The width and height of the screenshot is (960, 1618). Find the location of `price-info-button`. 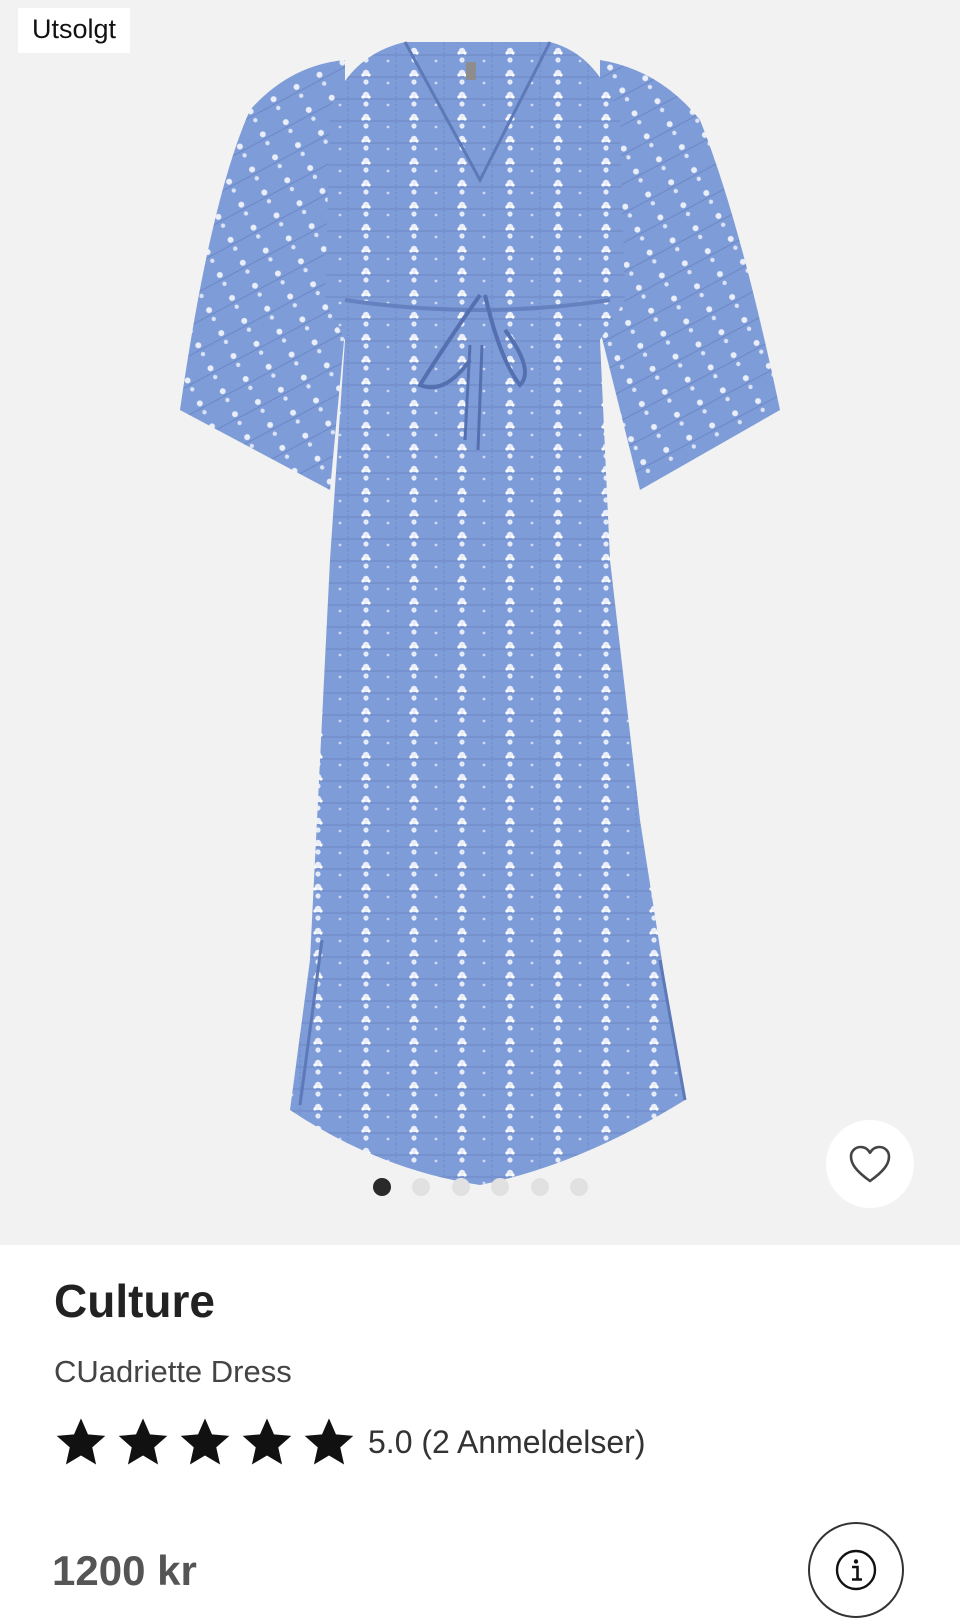

price-info-button is located at coordinates (856, 1570).